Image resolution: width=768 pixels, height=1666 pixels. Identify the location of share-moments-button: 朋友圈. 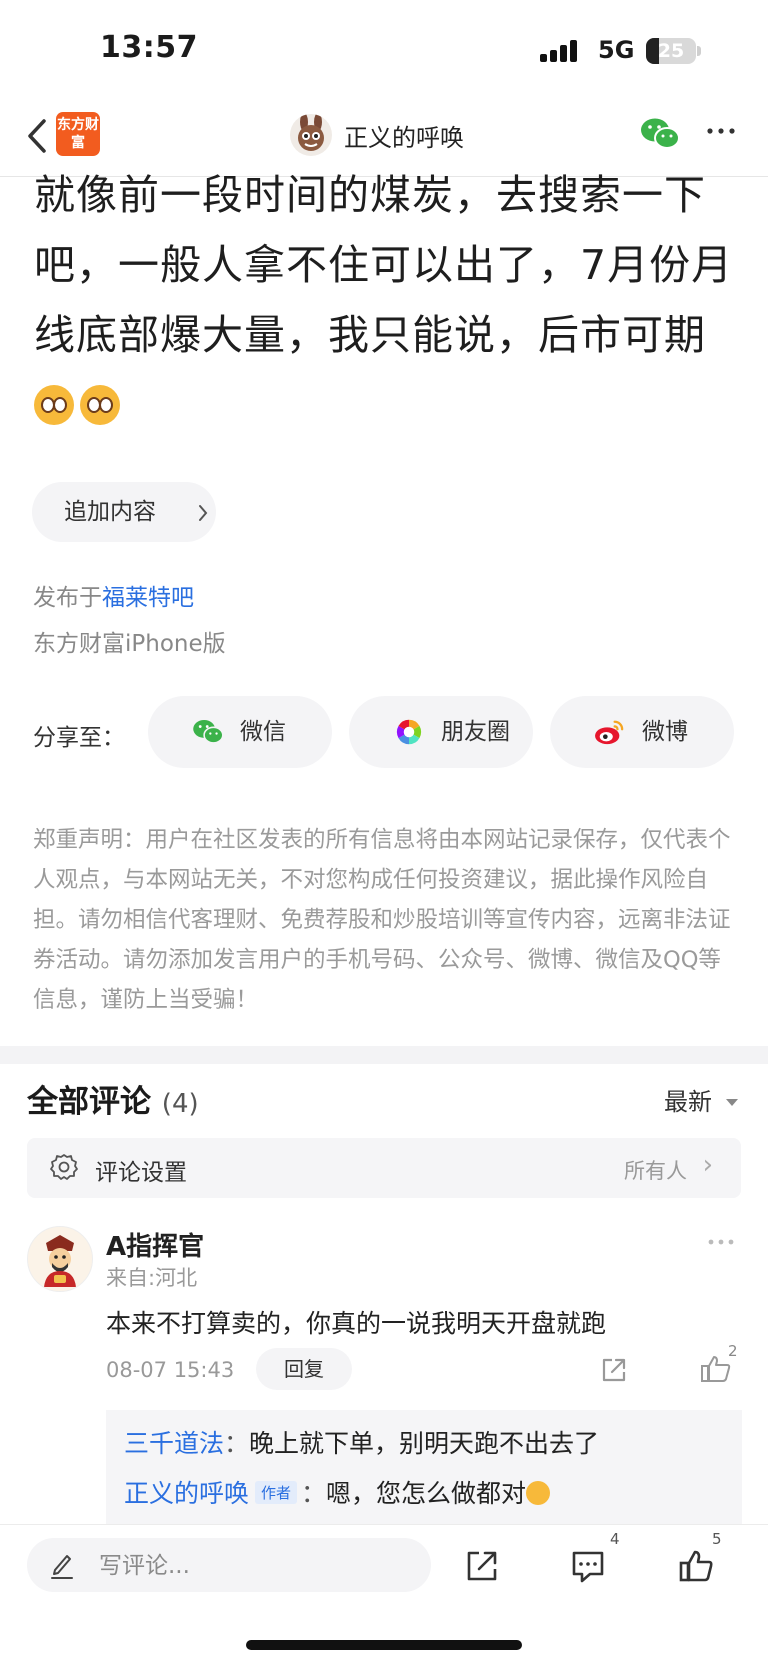
(441, 732).